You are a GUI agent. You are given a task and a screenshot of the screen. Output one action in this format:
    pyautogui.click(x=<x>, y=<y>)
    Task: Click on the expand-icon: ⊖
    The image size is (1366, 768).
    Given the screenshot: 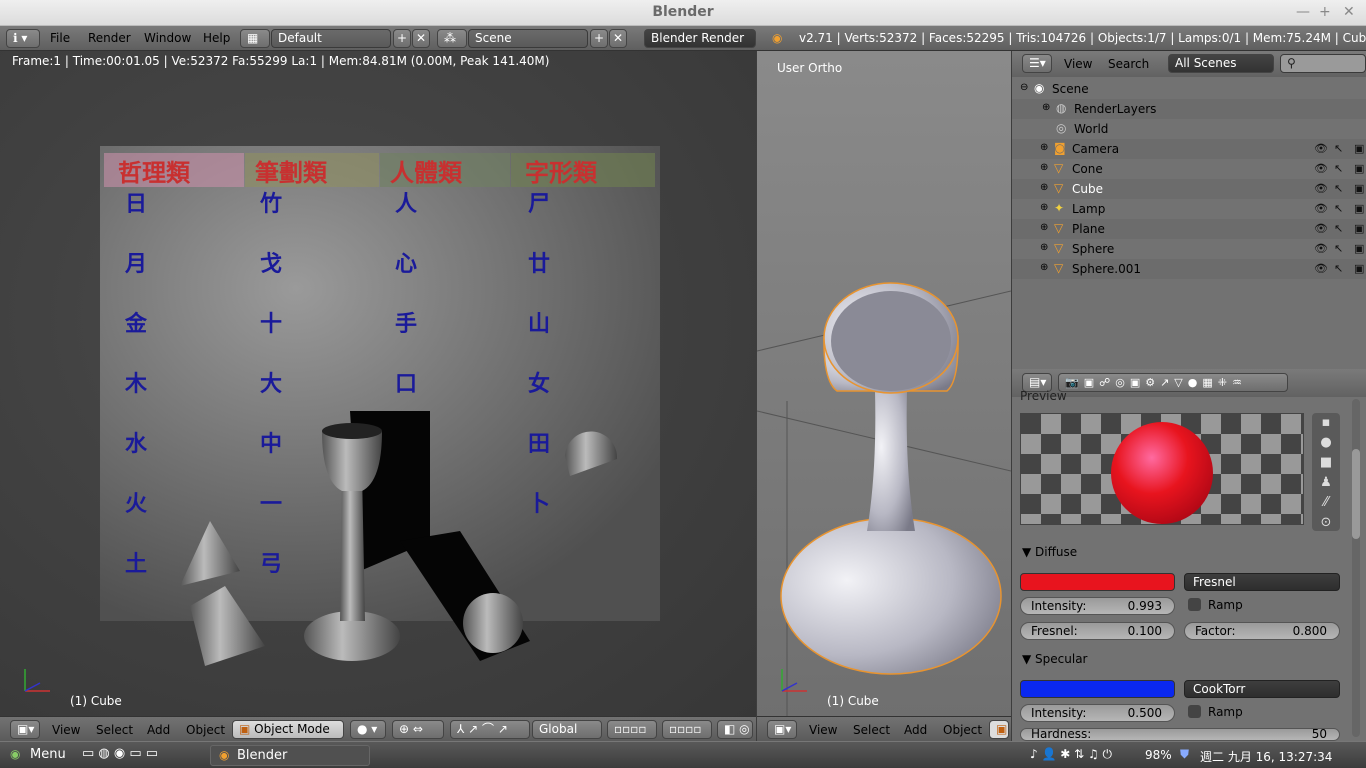 What is the action you would take?
    pyautogui.click(x=1024, y=87)
    